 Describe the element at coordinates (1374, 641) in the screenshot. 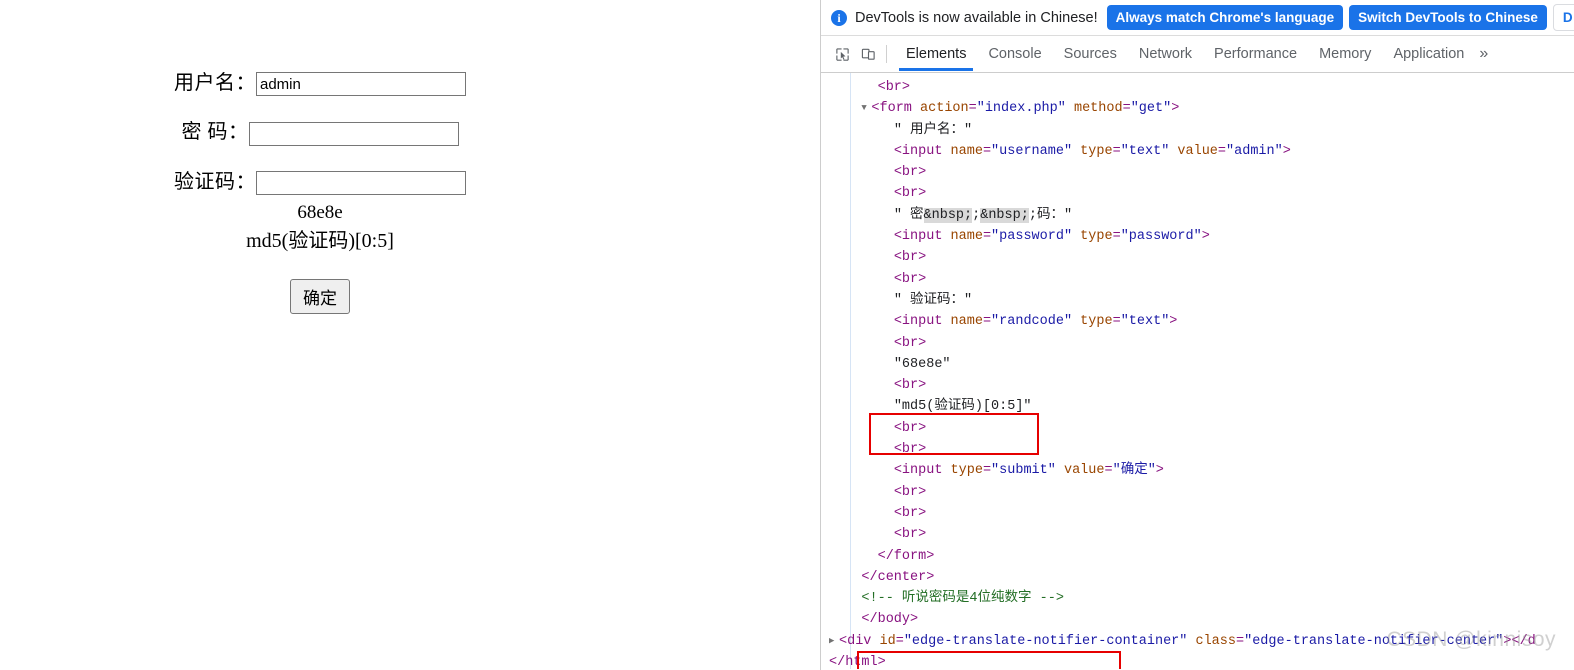

I see `code-token-val: "edge-translate-notifier-center"` at that location.